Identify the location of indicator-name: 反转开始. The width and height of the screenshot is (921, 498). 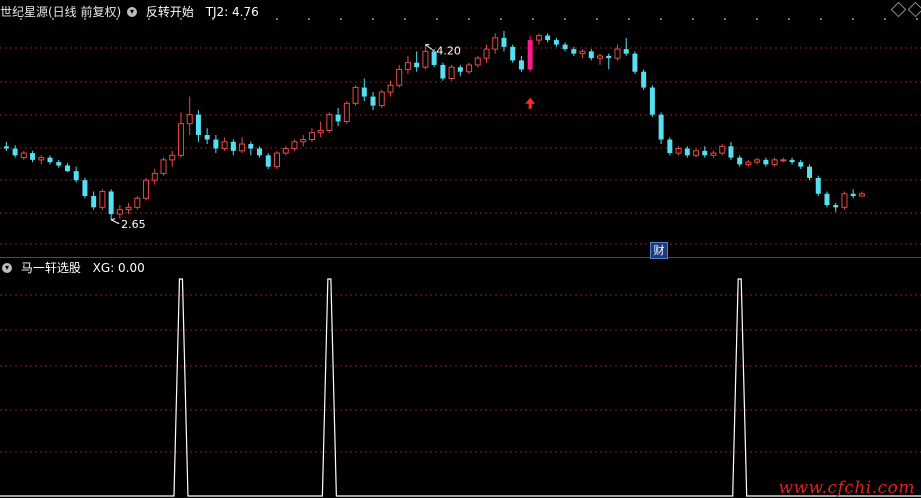
(170, 12).